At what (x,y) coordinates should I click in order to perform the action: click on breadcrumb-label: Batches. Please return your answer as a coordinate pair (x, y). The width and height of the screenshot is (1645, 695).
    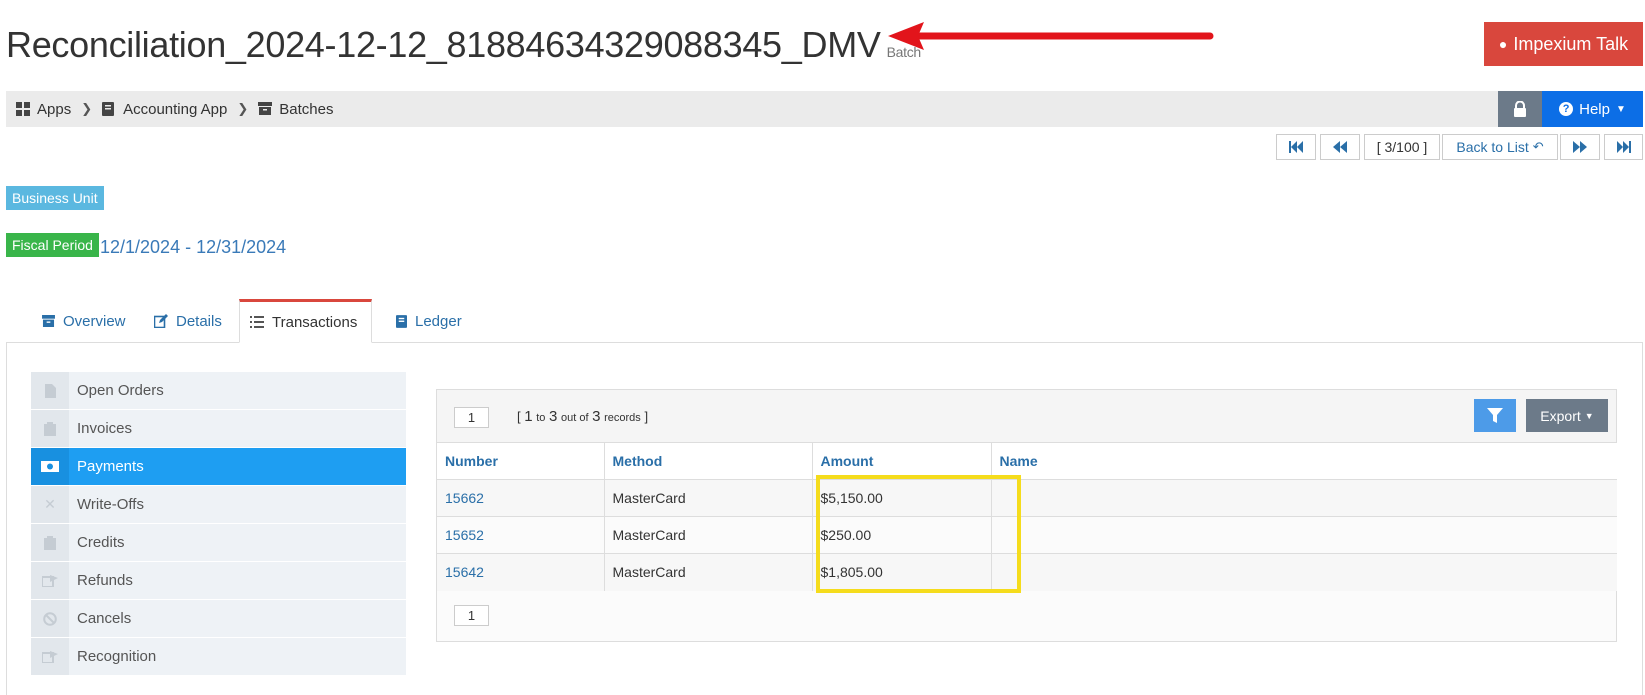
    Looking at the image, I should click on (306, 109).